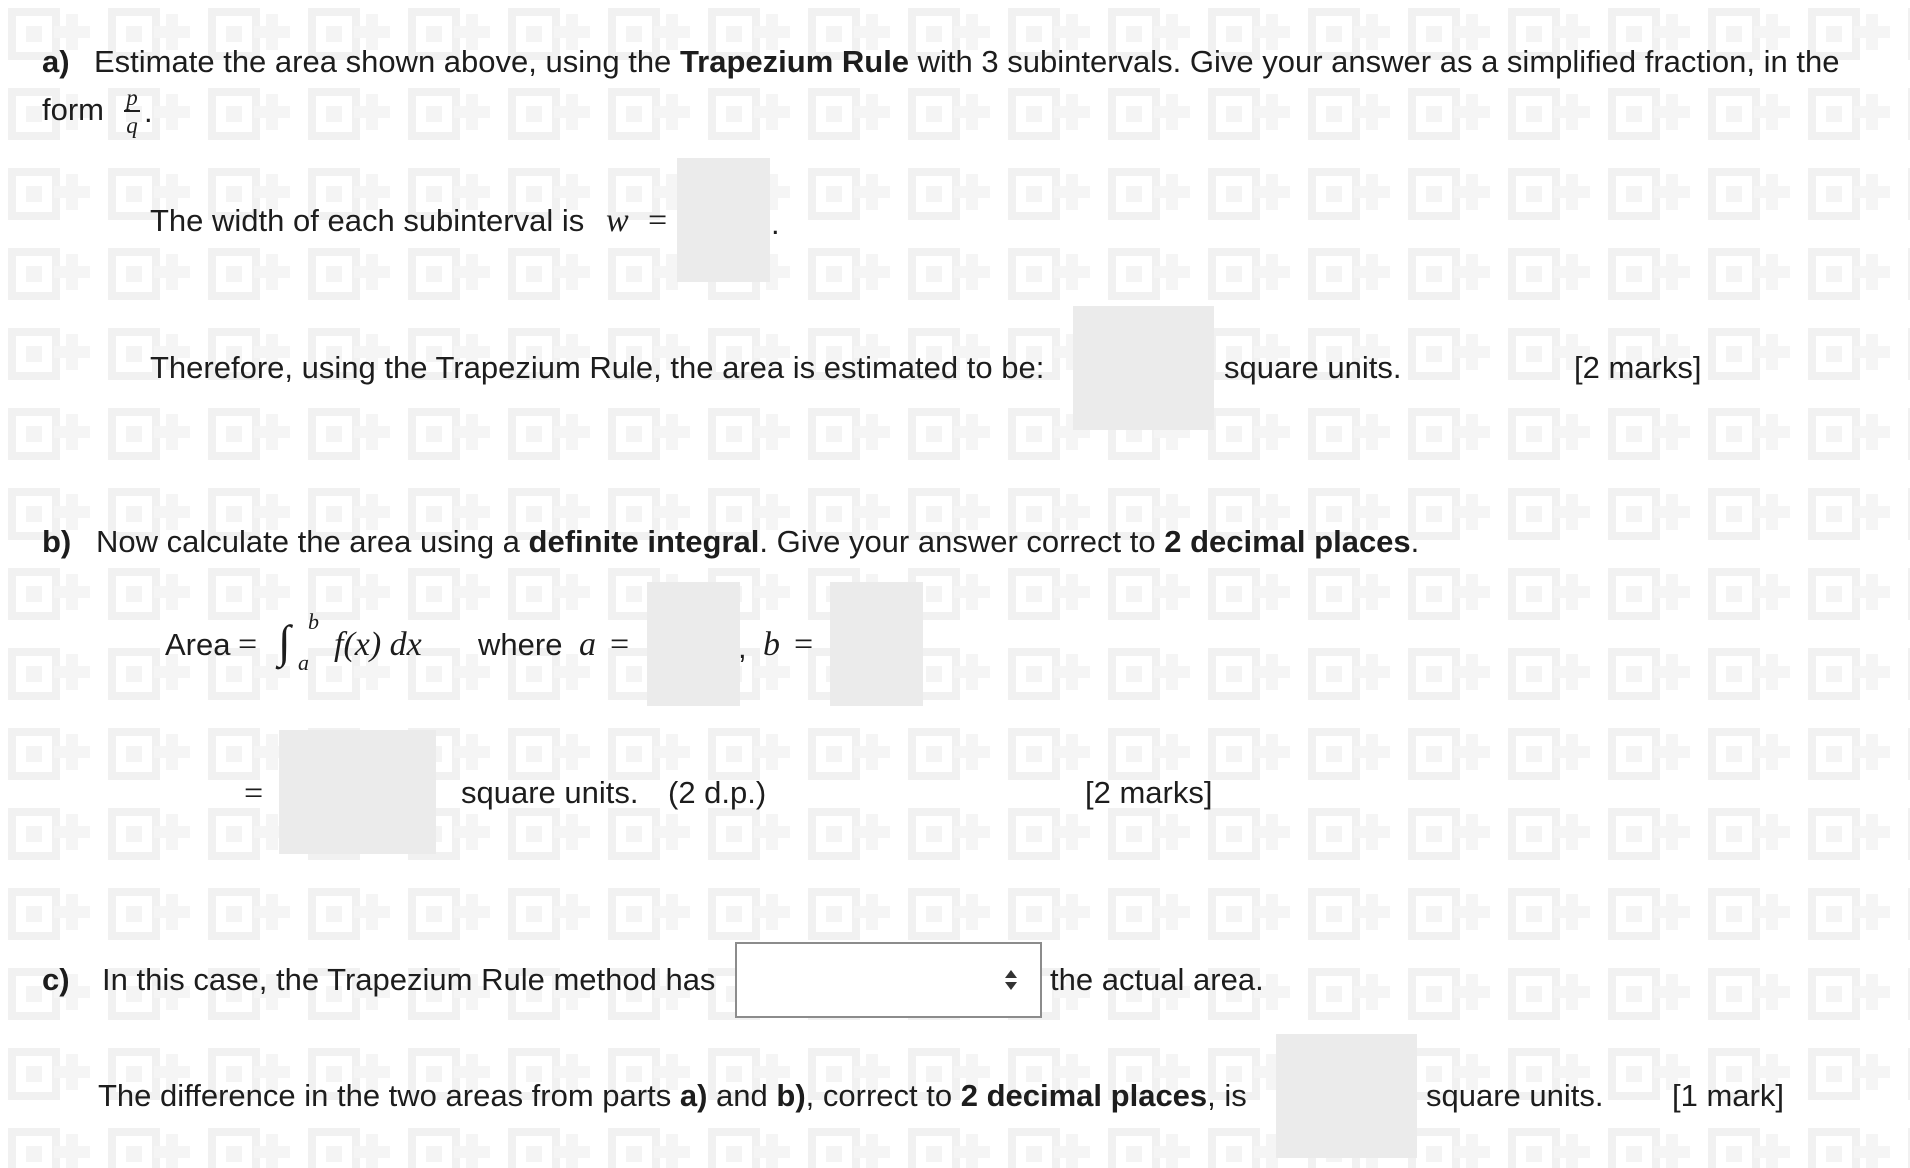 The image size is (1910, 1168). What do you see at coordinates (132, 97) in the screenshot?
I see `fraction-numerator: p` at bounding box center [132, 97].